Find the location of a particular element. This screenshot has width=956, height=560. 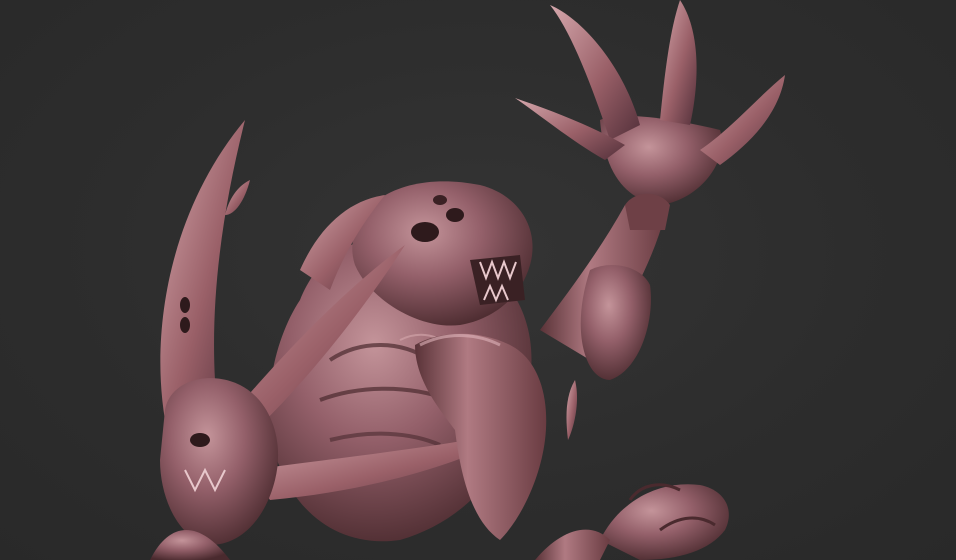

segmented-leg is located at coordinates (632, 521).